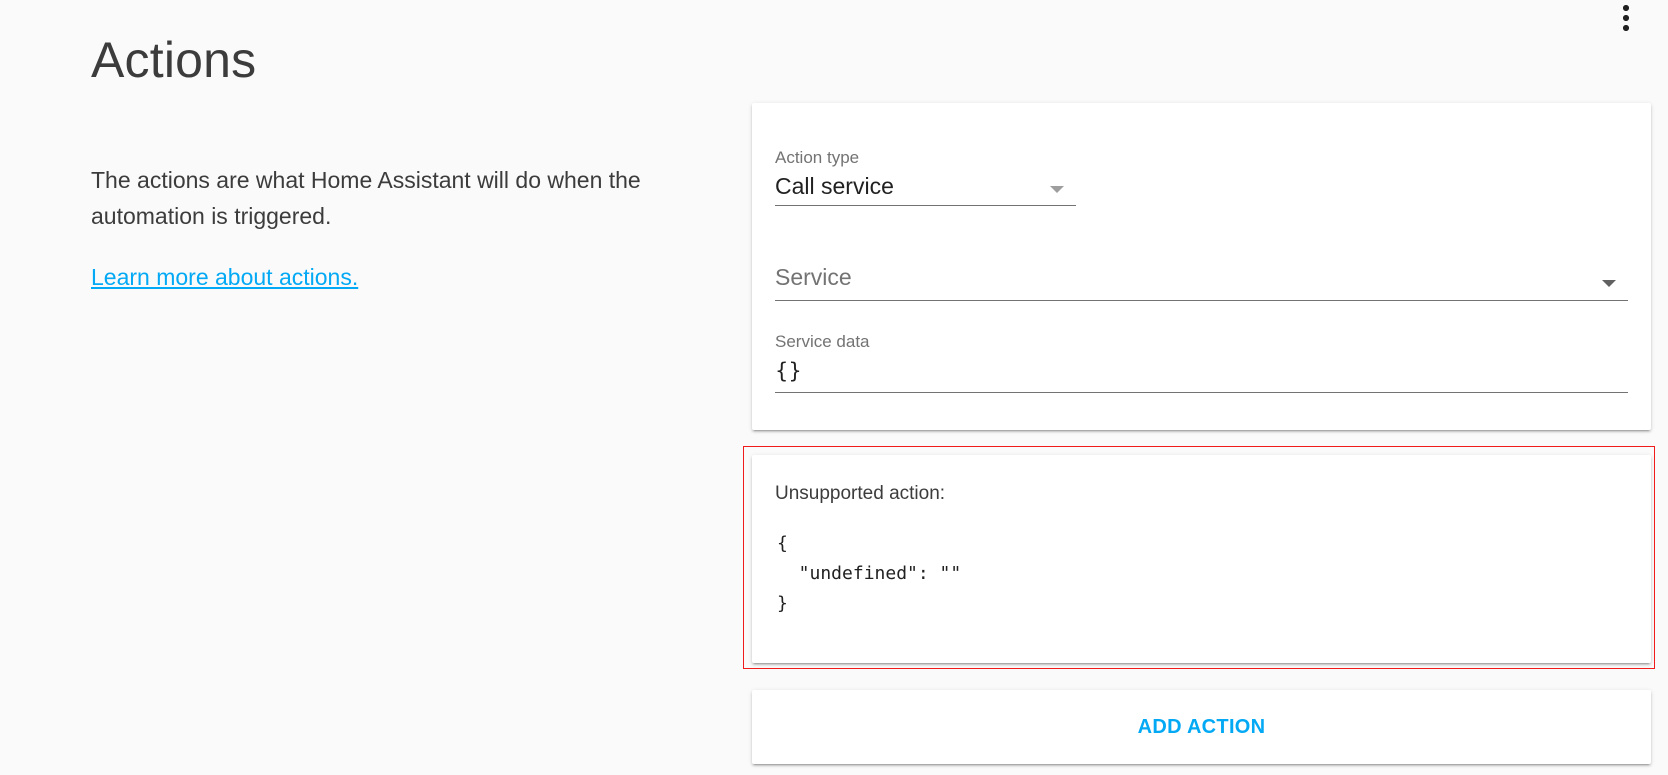 The width and height of the screenshot is (1668, 775). What do you see at coordinates (1201, 282) in the screenshot?
I see `service-dropdown: Service` at bounding box center [1201, 282].